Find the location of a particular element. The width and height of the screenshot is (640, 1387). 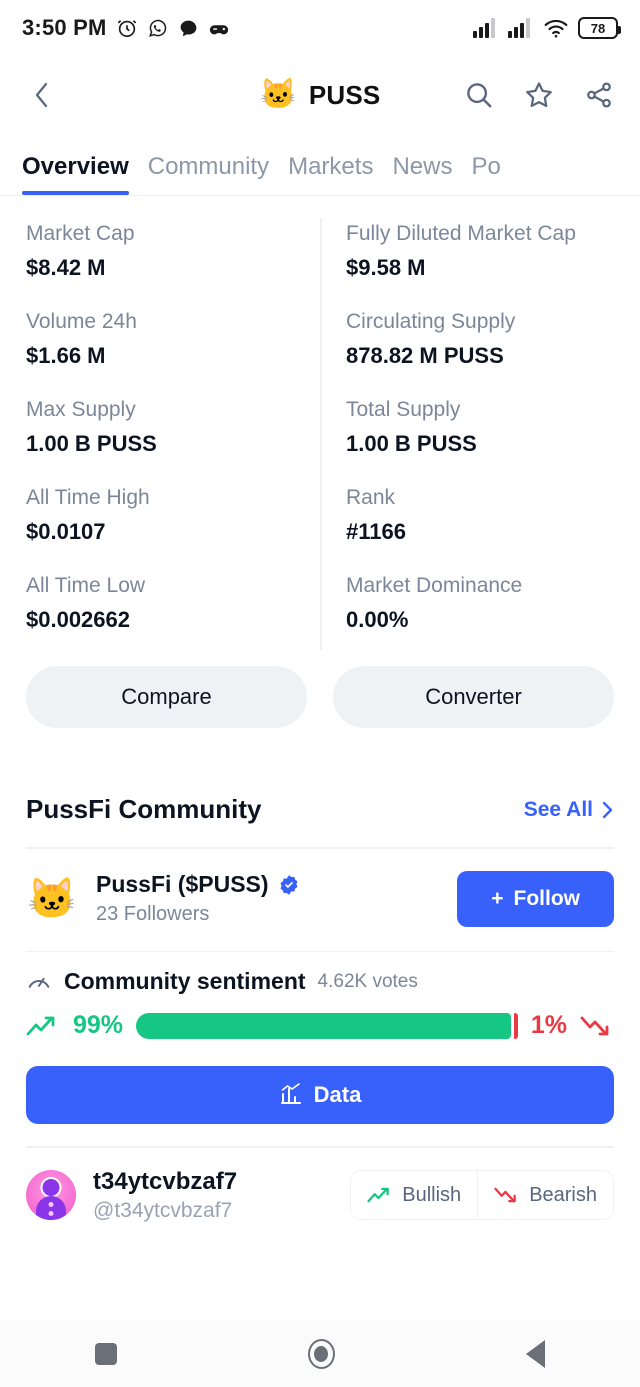

stat-market-dominance: Market Dominance 0.00% is located at coordinates (467, 618).